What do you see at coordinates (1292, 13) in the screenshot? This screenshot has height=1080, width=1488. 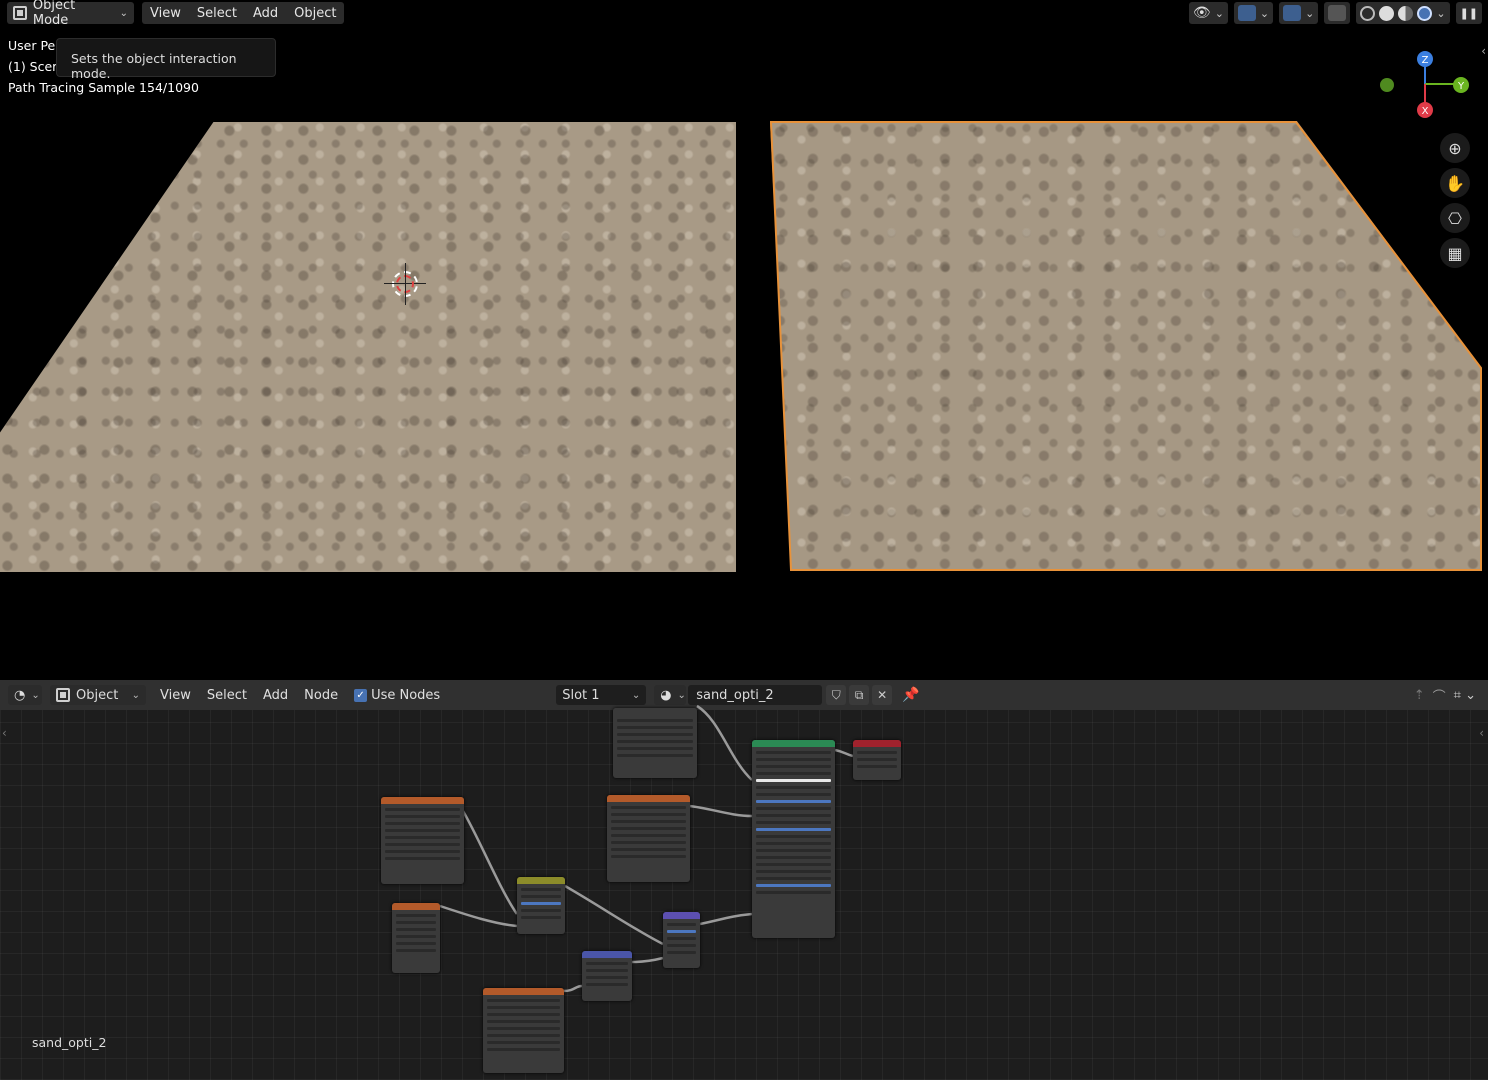 I see `overlay-icon` at bounding box center [1292, 13].